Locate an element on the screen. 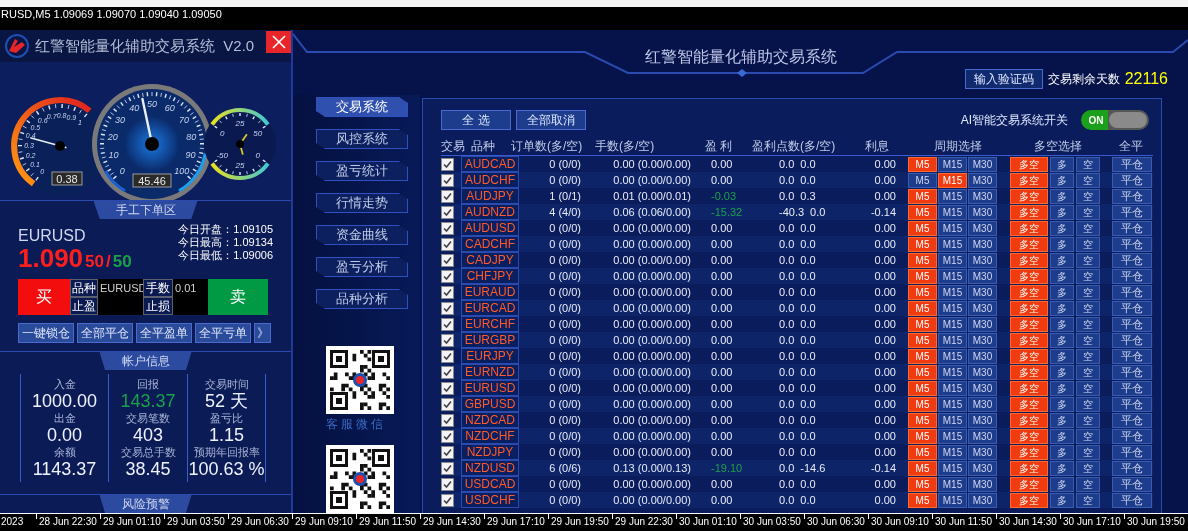 The height and width of the screenshot is (531, 1188). nav-tab: 行情走势 is located at coordinates (362, 203).